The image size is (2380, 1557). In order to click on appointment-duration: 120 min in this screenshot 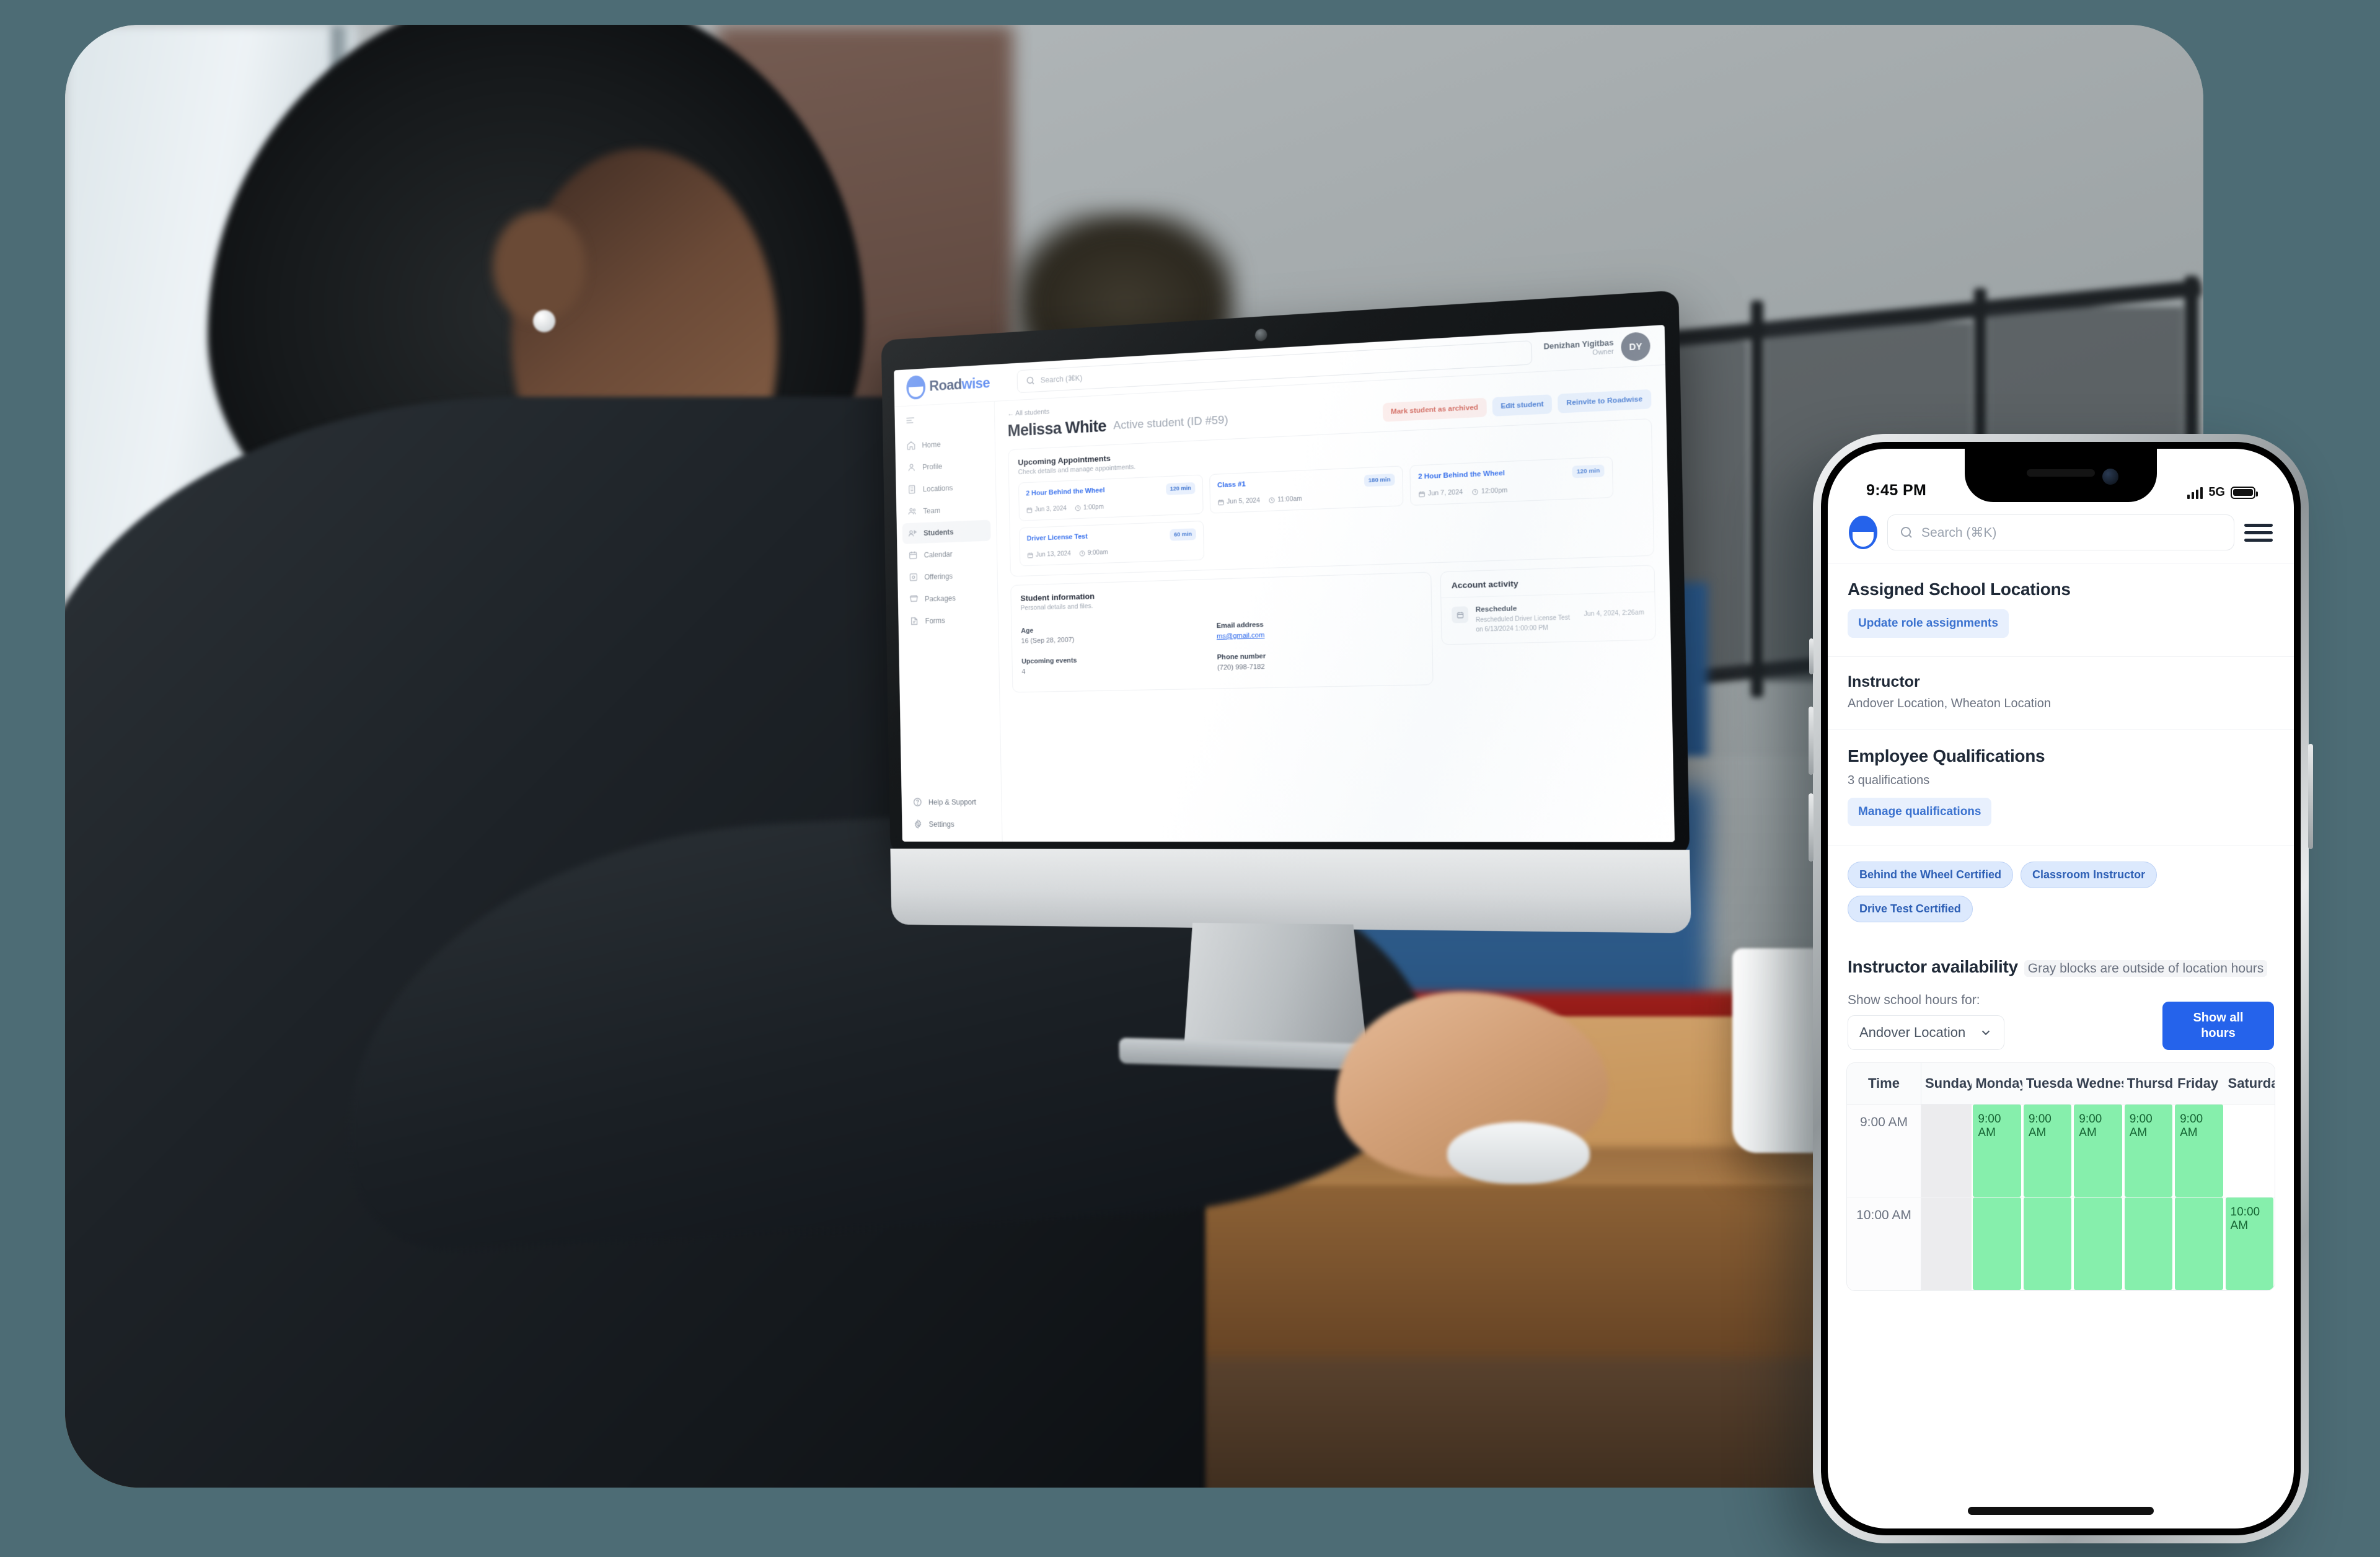, I will do `click(1588, 472)`.